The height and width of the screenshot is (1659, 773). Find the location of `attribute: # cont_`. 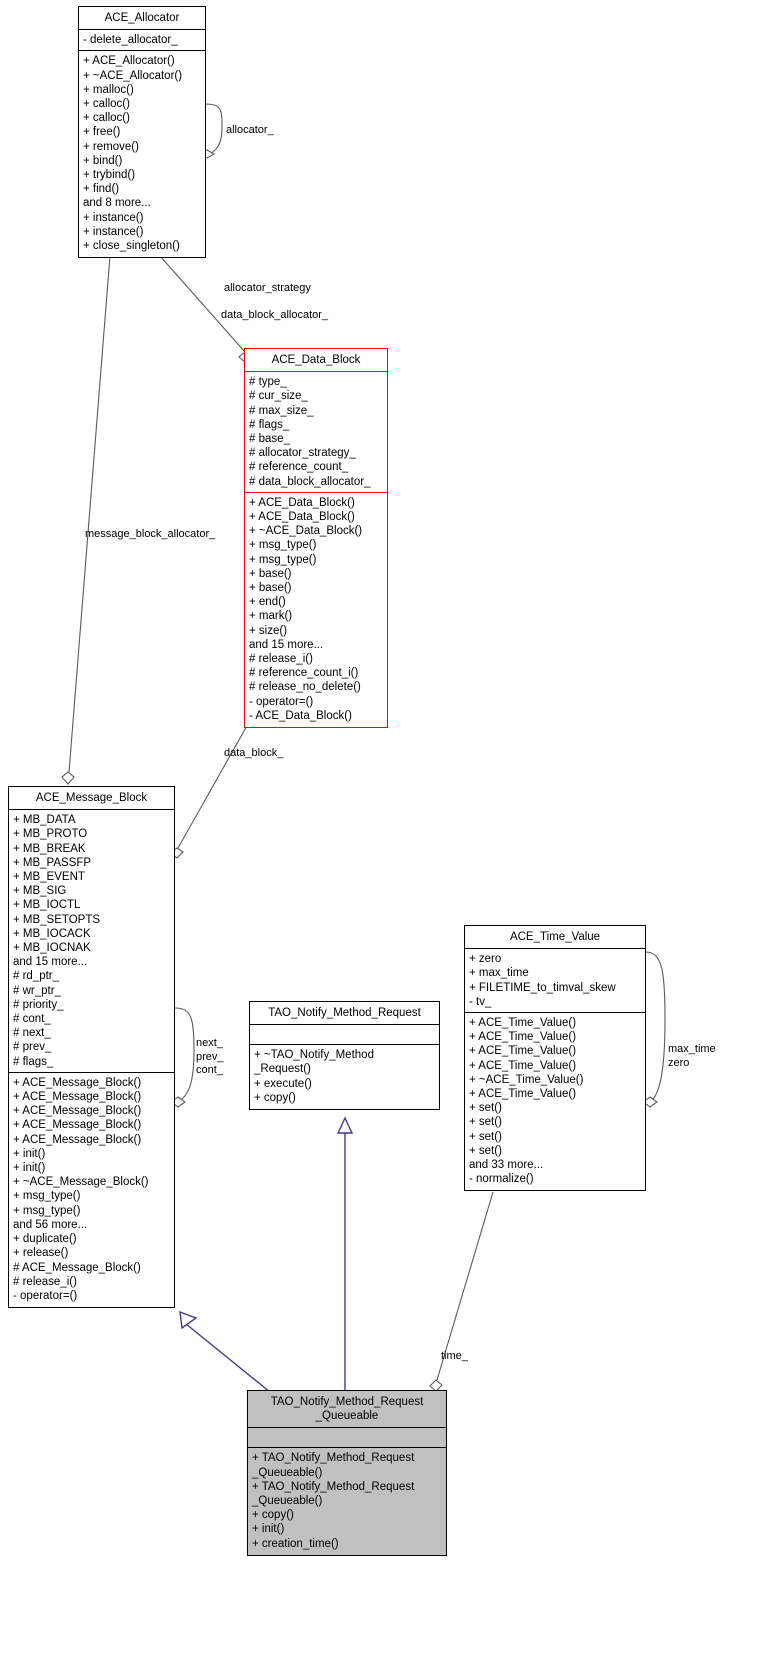

attribute: # cont_ is located at coordinates (32, 1019).